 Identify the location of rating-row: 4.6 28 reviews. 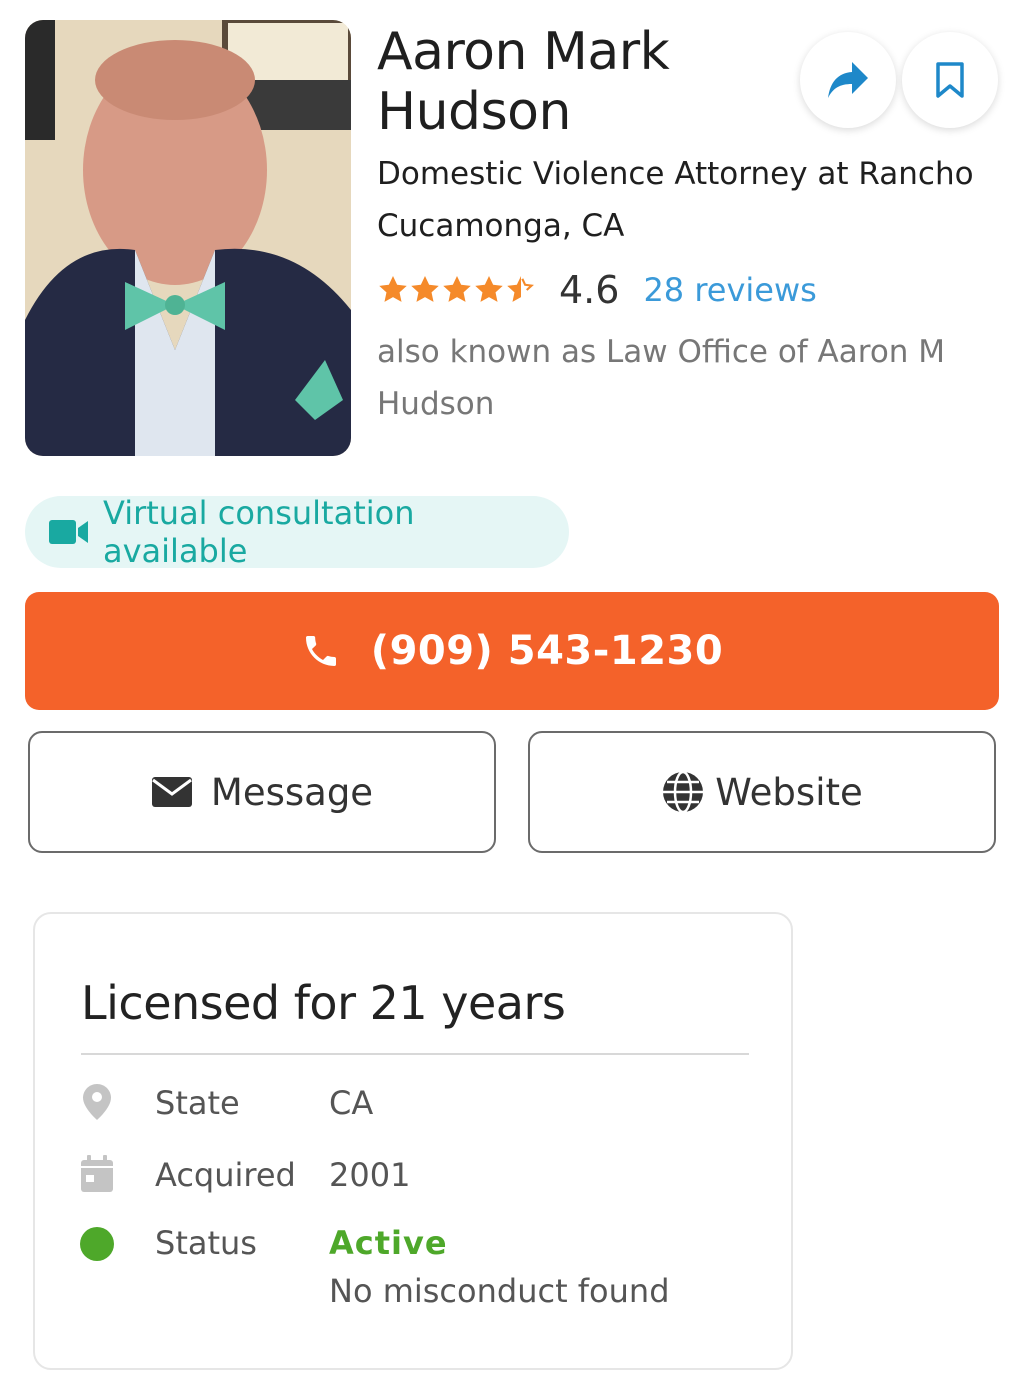
(597, 290).